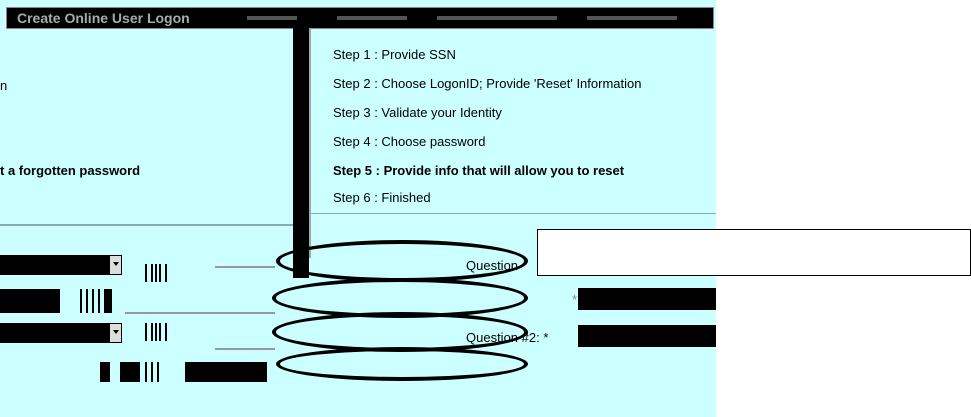  What do you see at coordinates (394, 54) in the screenshot?
I see `step-1: Step 1 : Provide SSN` at bounding box center [394, 54].